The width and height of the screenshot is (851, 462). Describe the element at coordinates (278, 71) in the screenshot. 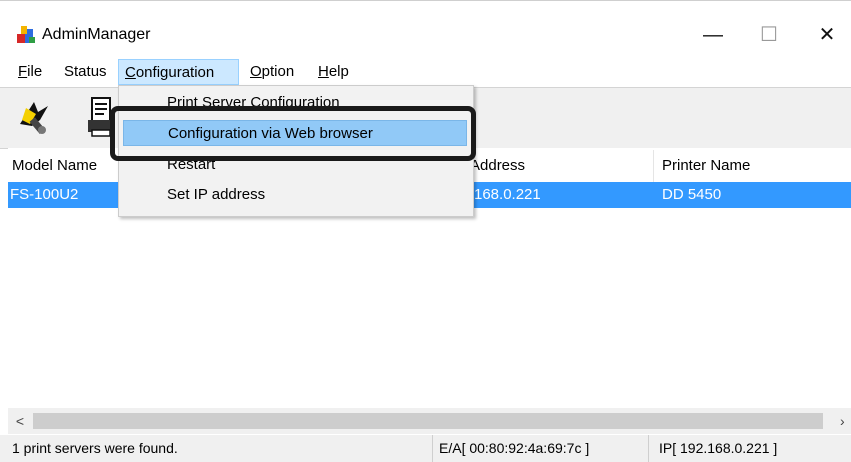

I see `menu-option-label: ption` at that location.